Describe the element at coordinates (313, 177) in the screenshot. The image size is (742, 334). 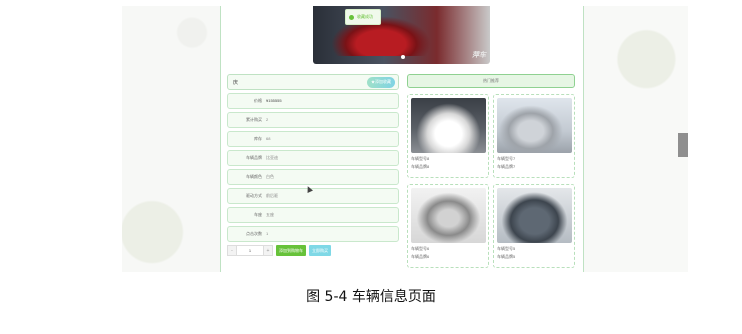
I see `field-color: 车辆颜色 白色` at that location.